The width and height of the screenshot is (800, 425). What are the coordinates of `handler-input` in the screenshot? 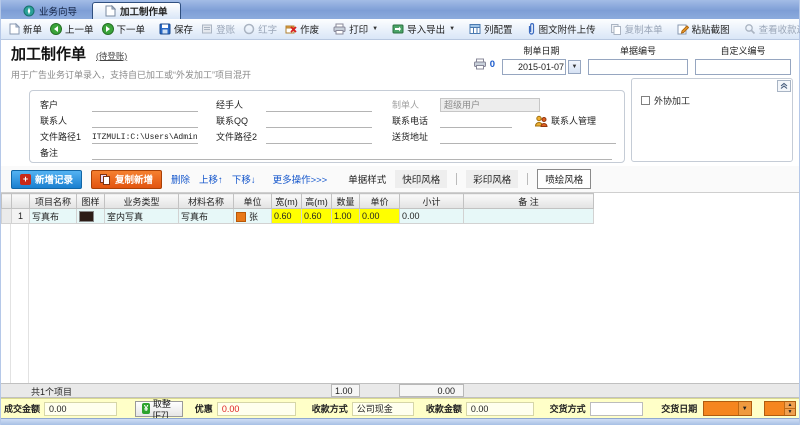 It's located at (319, 106).